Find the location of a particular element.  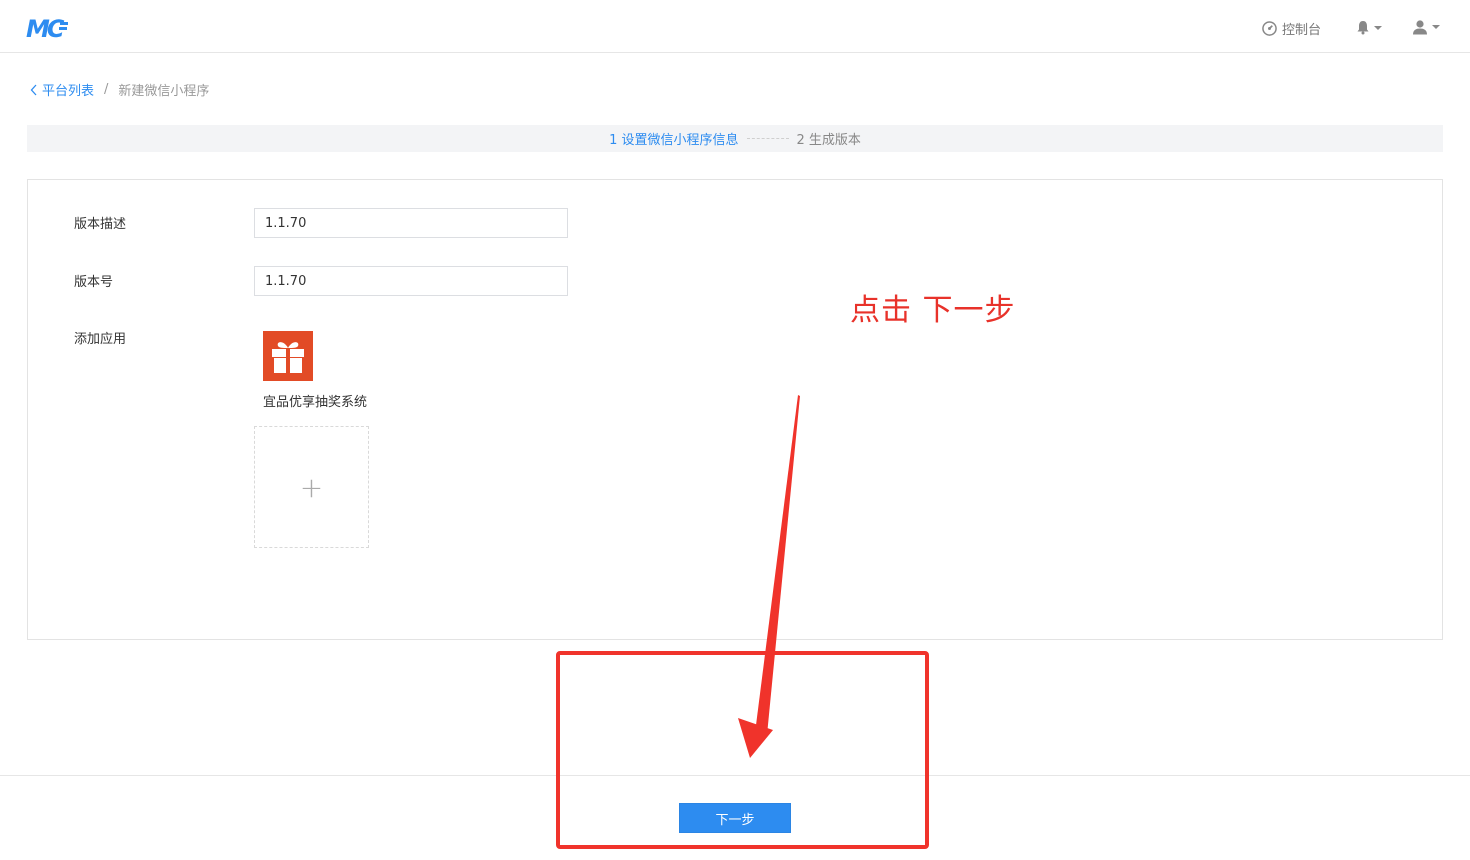

chevron-left-icon is located at coordinates (33, 89).